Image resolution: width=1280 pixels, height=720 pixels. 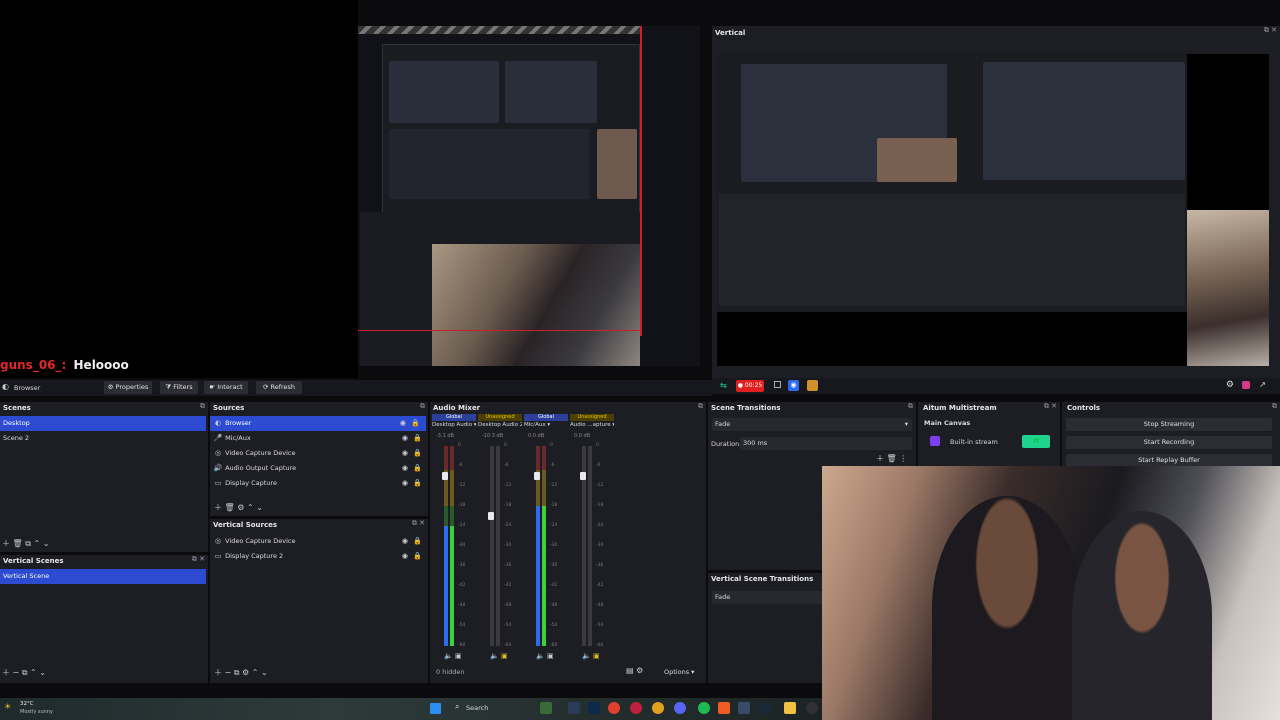 What do you see at coordinates (1246, 385) in the screenshot?
I see `color-tag-icon` at bounding box center [1246, 385].